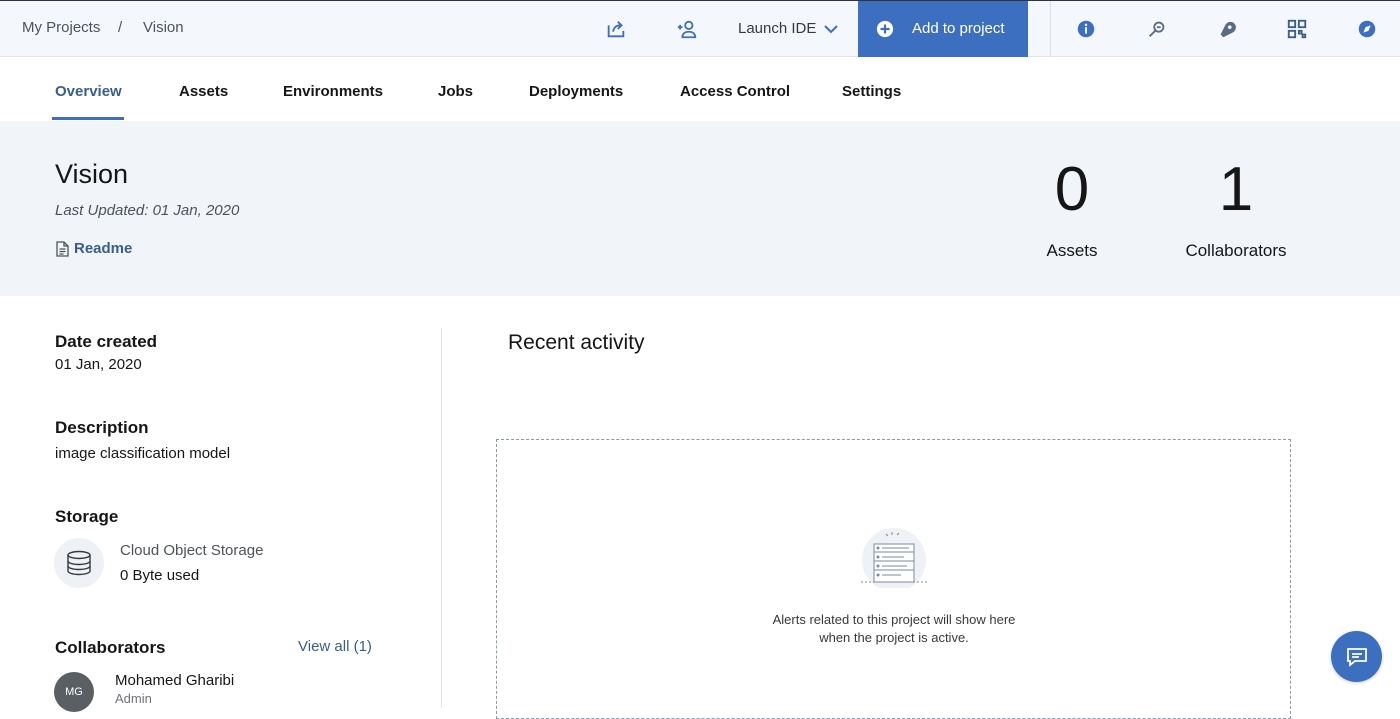 Image resolution: width=1400 pixels, height=719 pixels. What do you see at coordinates (74, 692) in the screenshot?
I see `avatar: MG` at bounding box center [74, 692].